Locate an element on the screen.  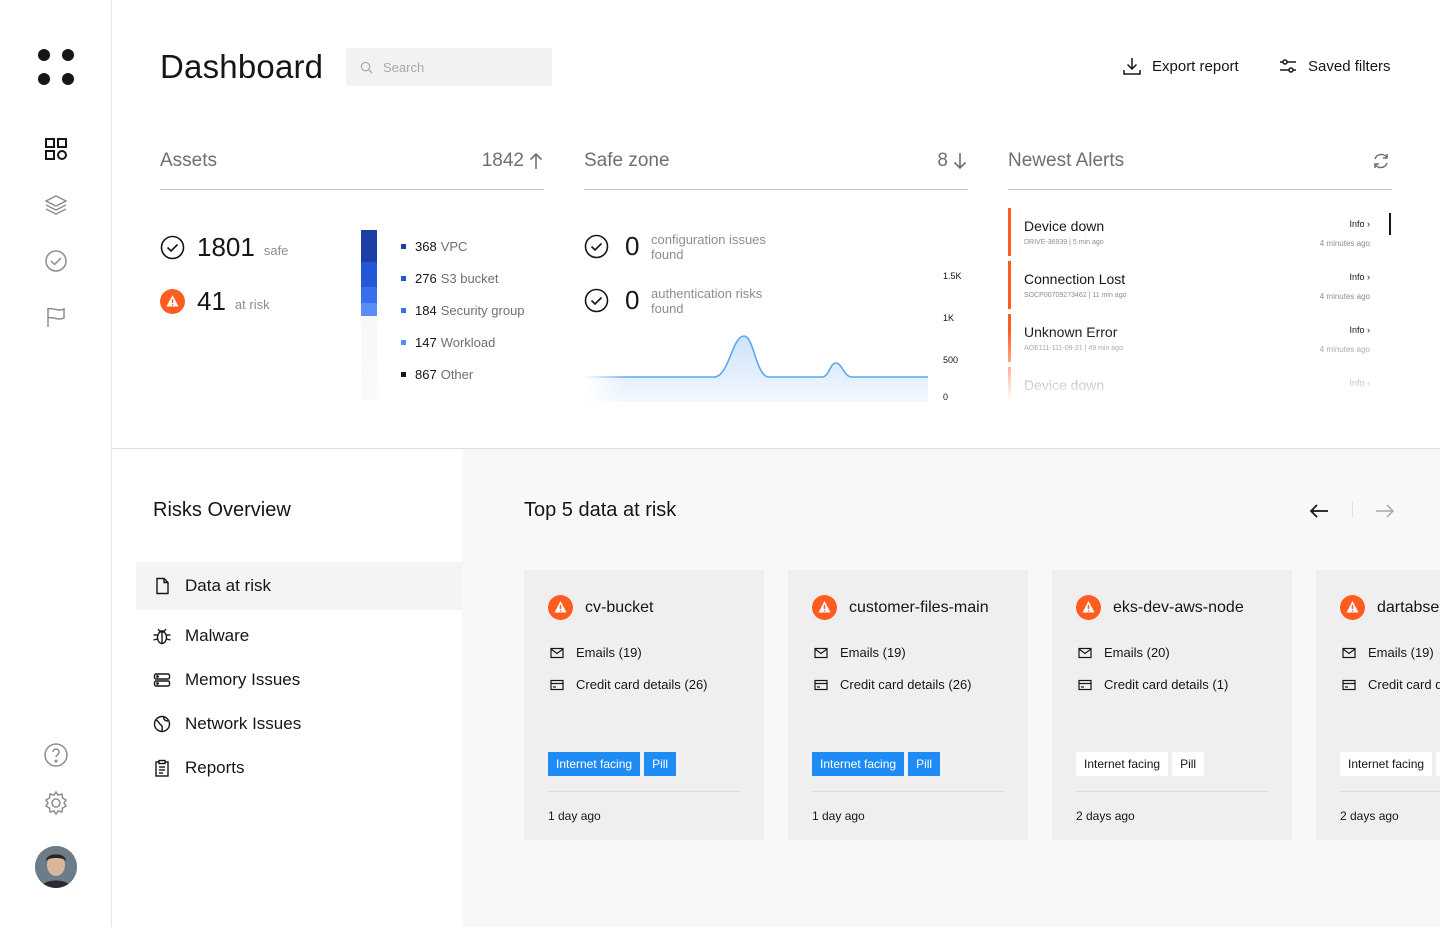
dashboard-grid-icon is located at coordinates (56, 149).